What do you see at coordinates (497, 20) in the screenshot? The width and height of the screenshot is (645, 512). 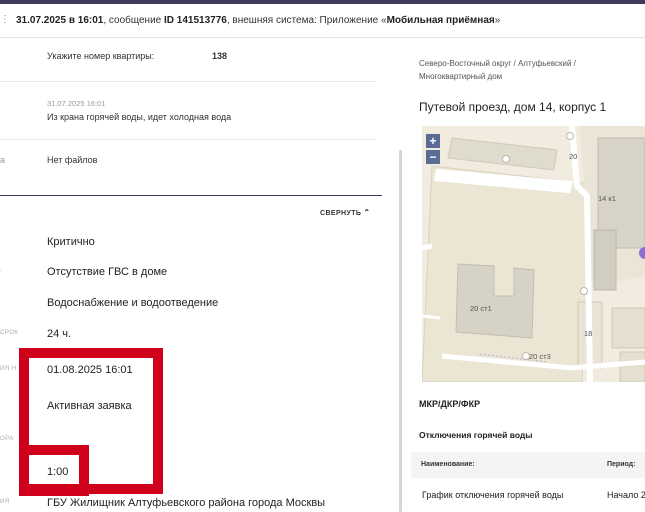 I see `header-system-suffix: »` at bounding box center [497, 20].